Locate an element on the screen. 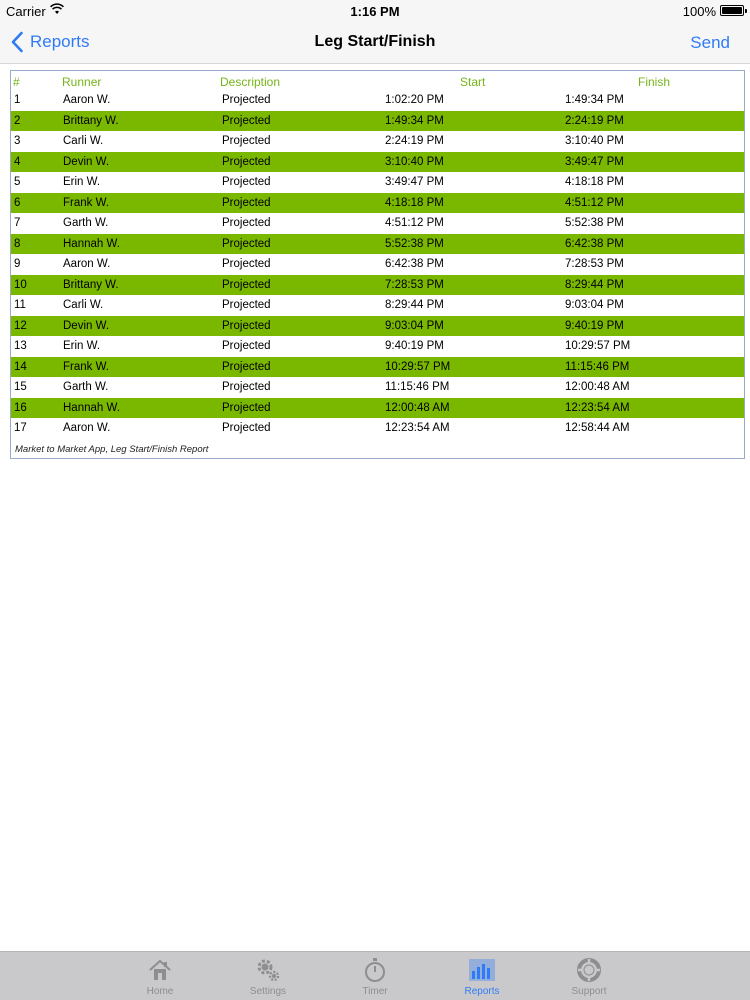  row-finish: 9:40:19 PM is located at coordinates (594, 325).